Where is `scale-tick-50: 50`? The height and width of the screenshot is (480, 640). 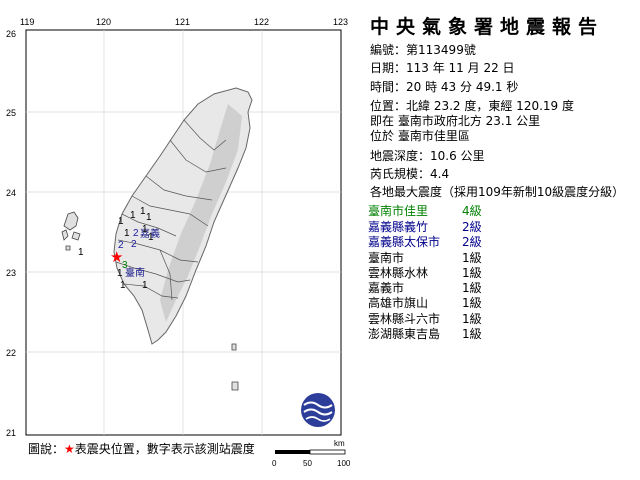 scale-tick-50: 50 is located at coordinates (307, 463).